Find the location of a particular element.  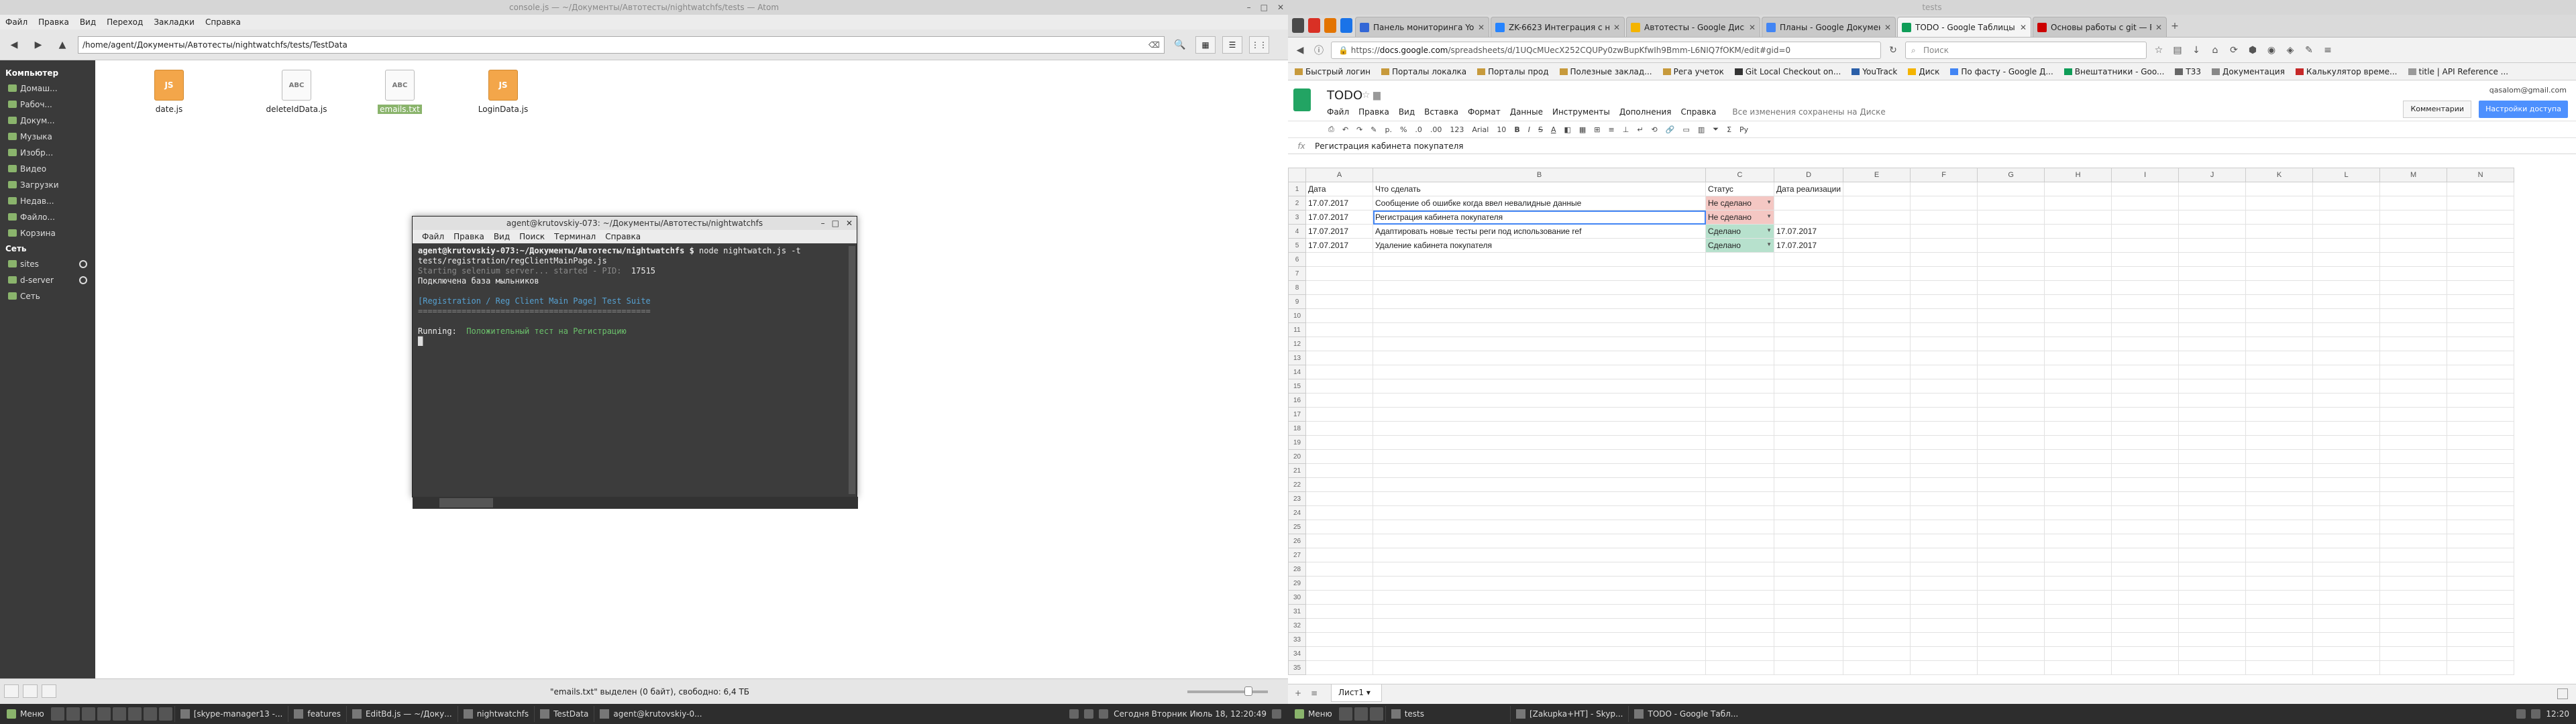

menu-addons: Дополнения is located at coordinates (1645, 112).